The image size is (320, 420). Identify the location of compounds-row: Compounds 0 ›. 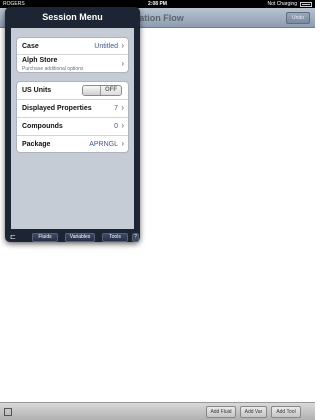
(72, 127).